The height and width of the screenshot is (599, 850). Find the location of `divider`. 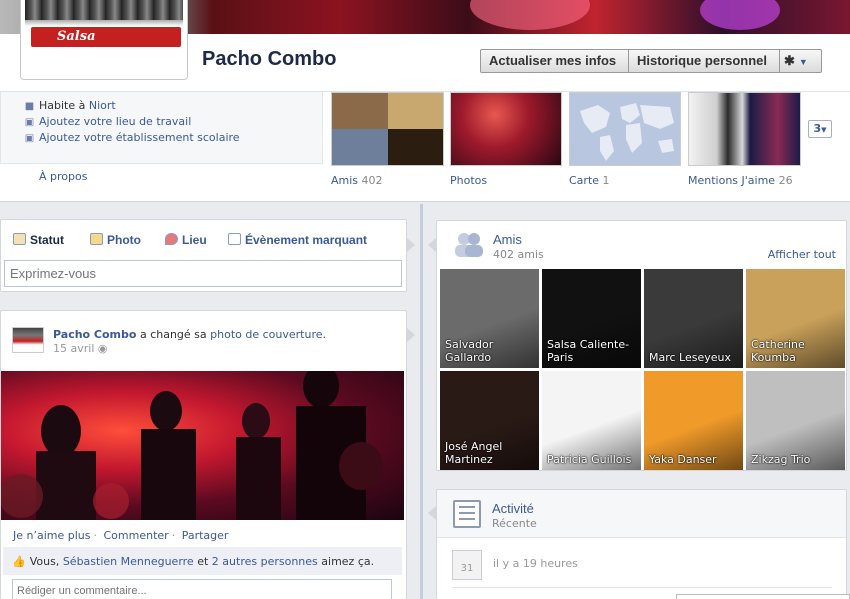

divider is located at coordinates (642, 587).